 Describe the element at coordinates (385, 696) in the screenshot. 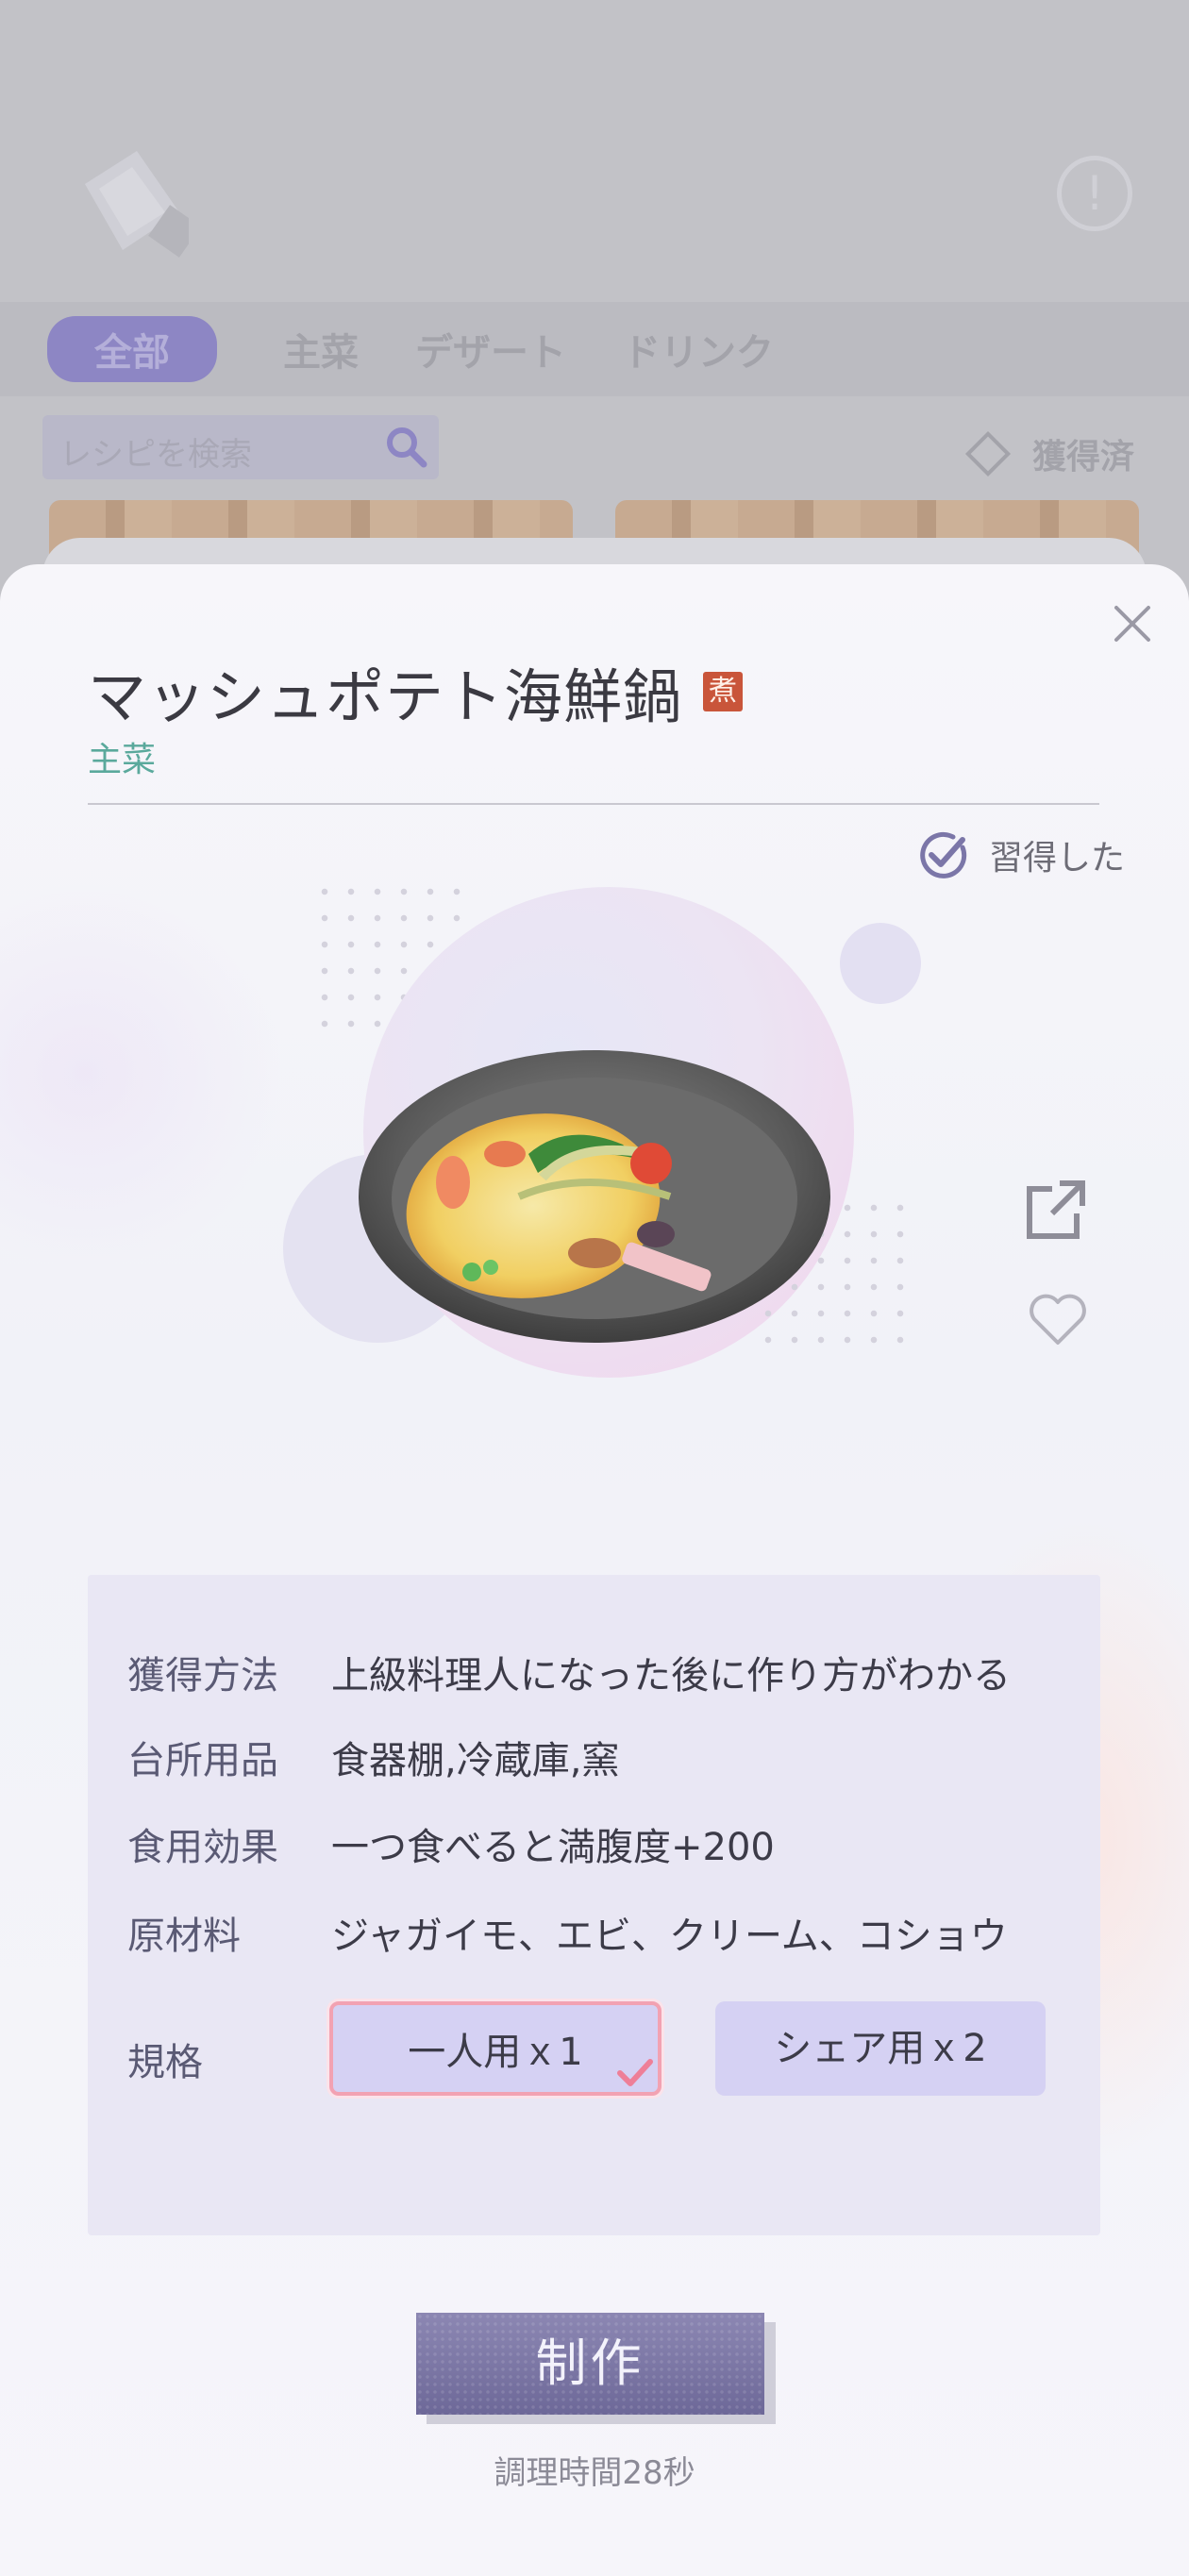

I see `recipe-title: マッシュポテト海鮮鍋` at that location.